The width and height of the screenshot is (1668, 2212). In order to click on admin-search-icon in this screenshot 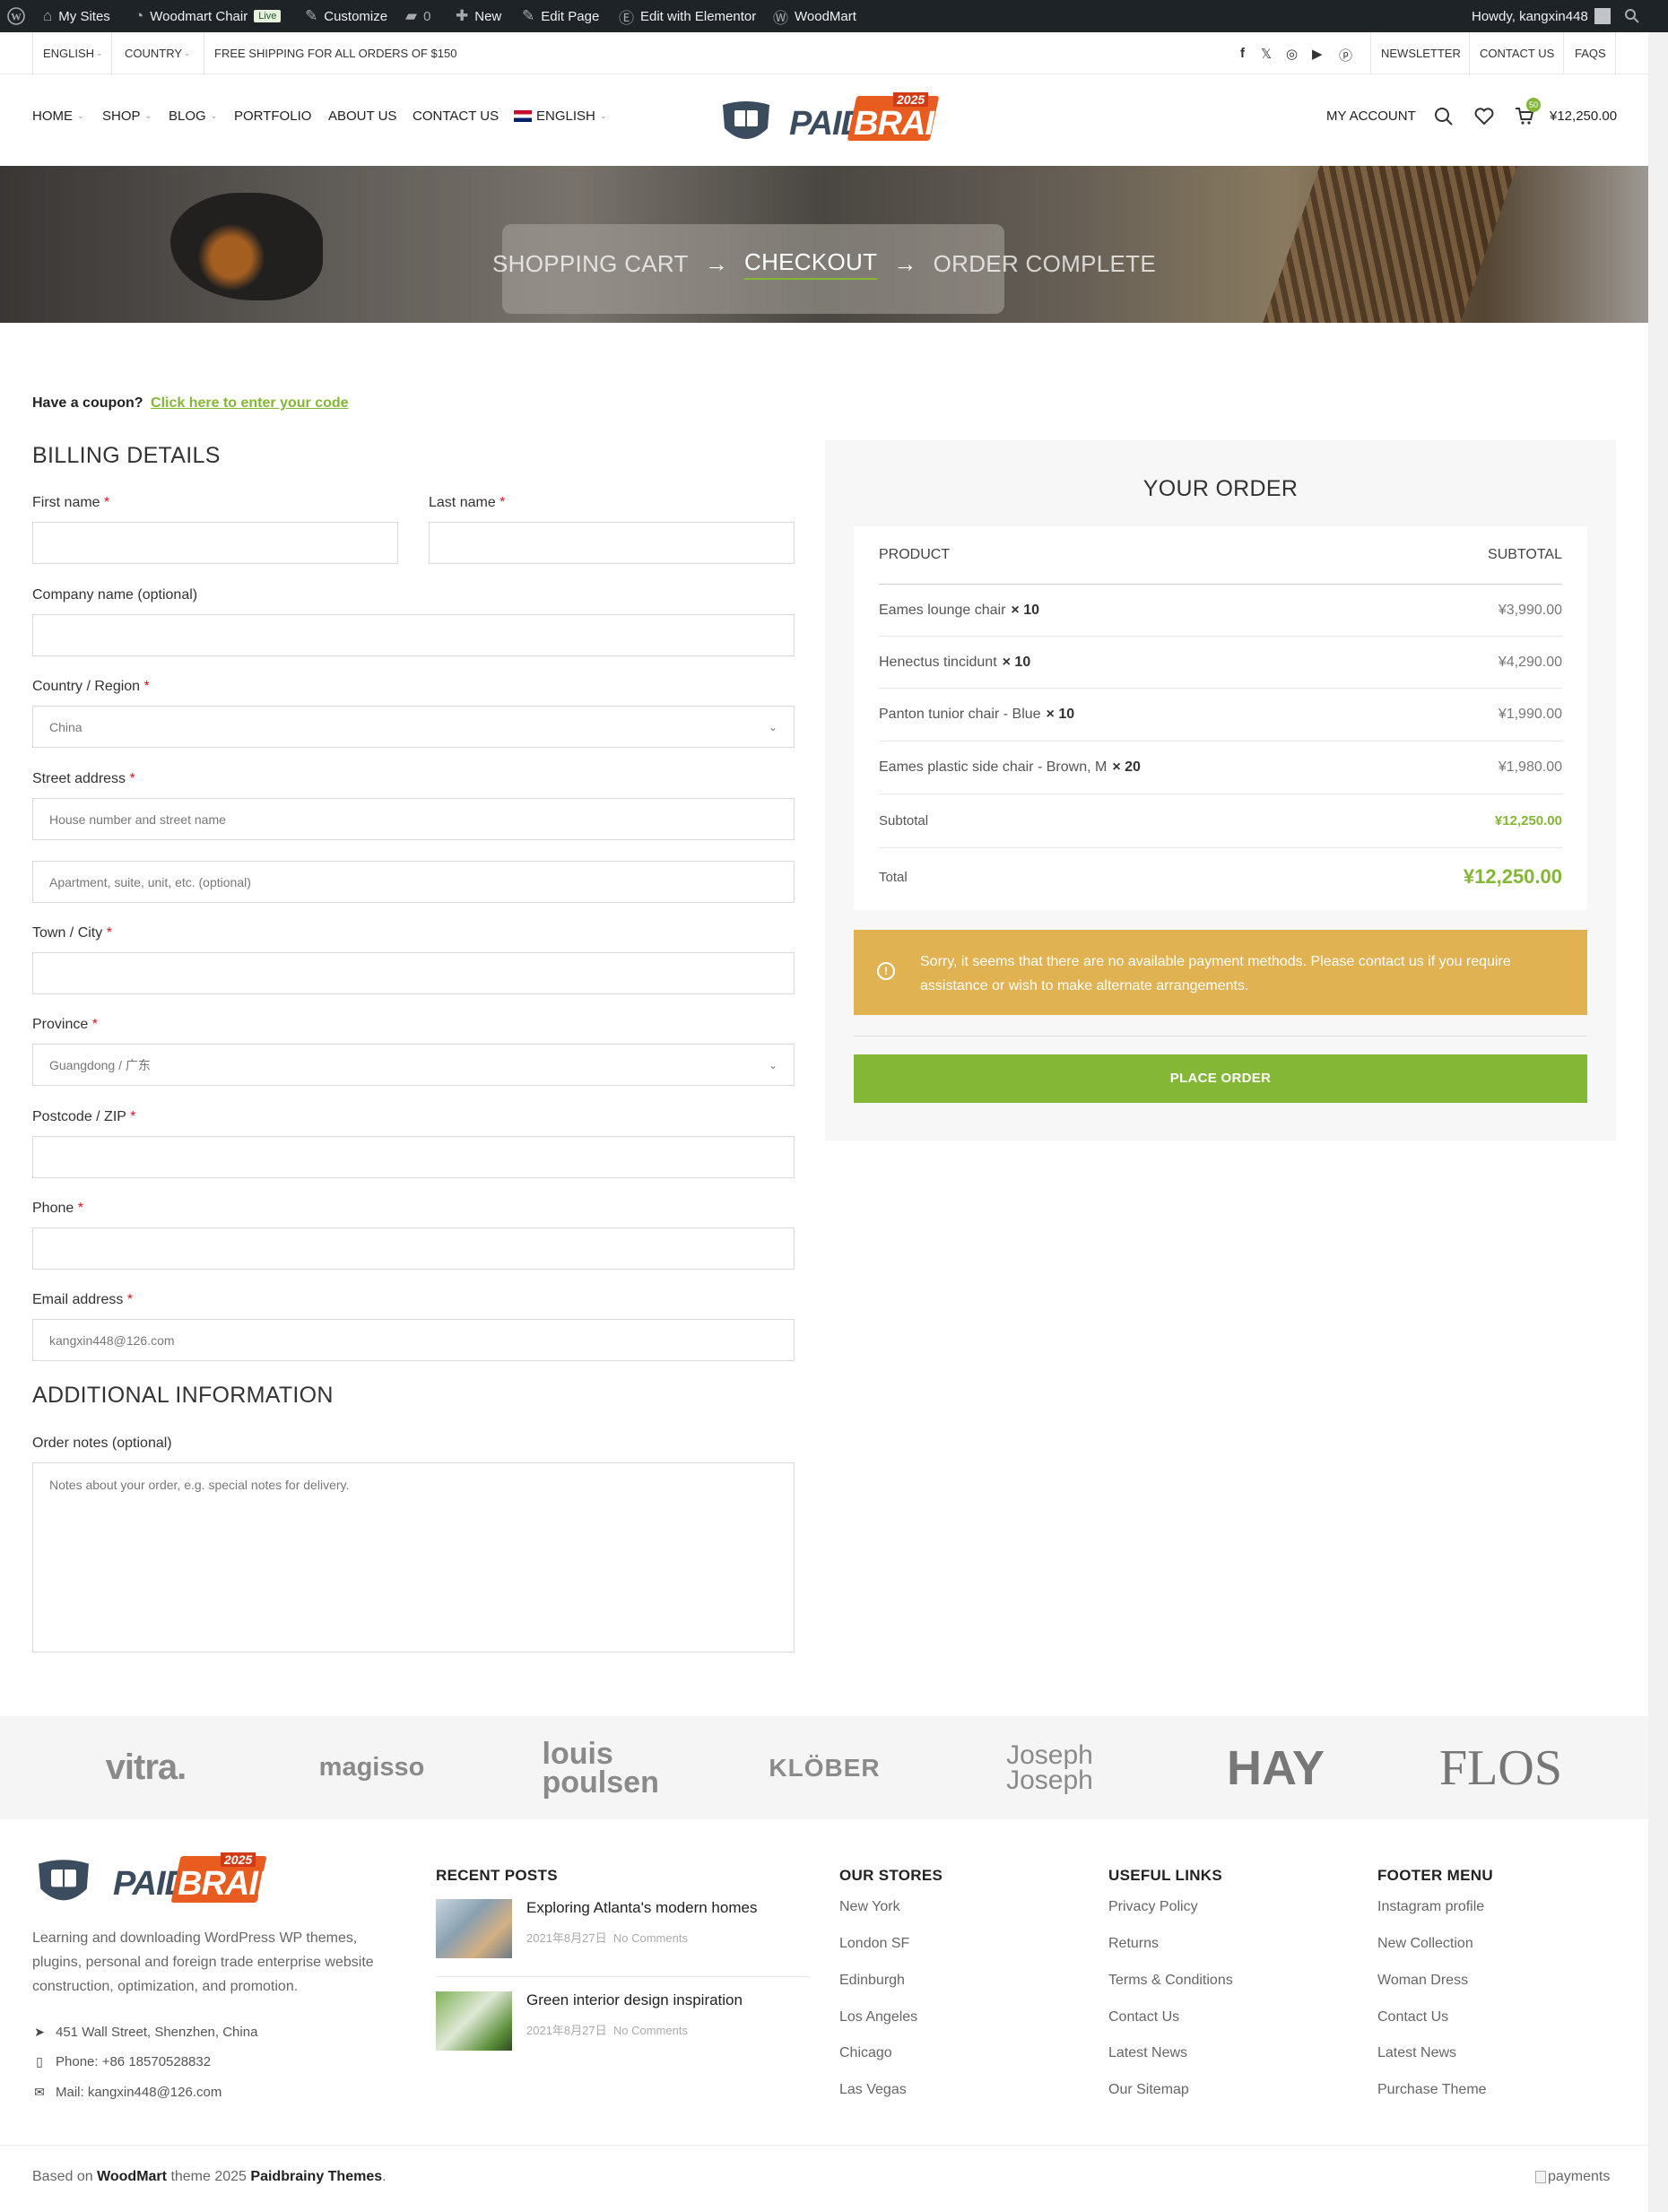, I will do `click(1632, 16)`.